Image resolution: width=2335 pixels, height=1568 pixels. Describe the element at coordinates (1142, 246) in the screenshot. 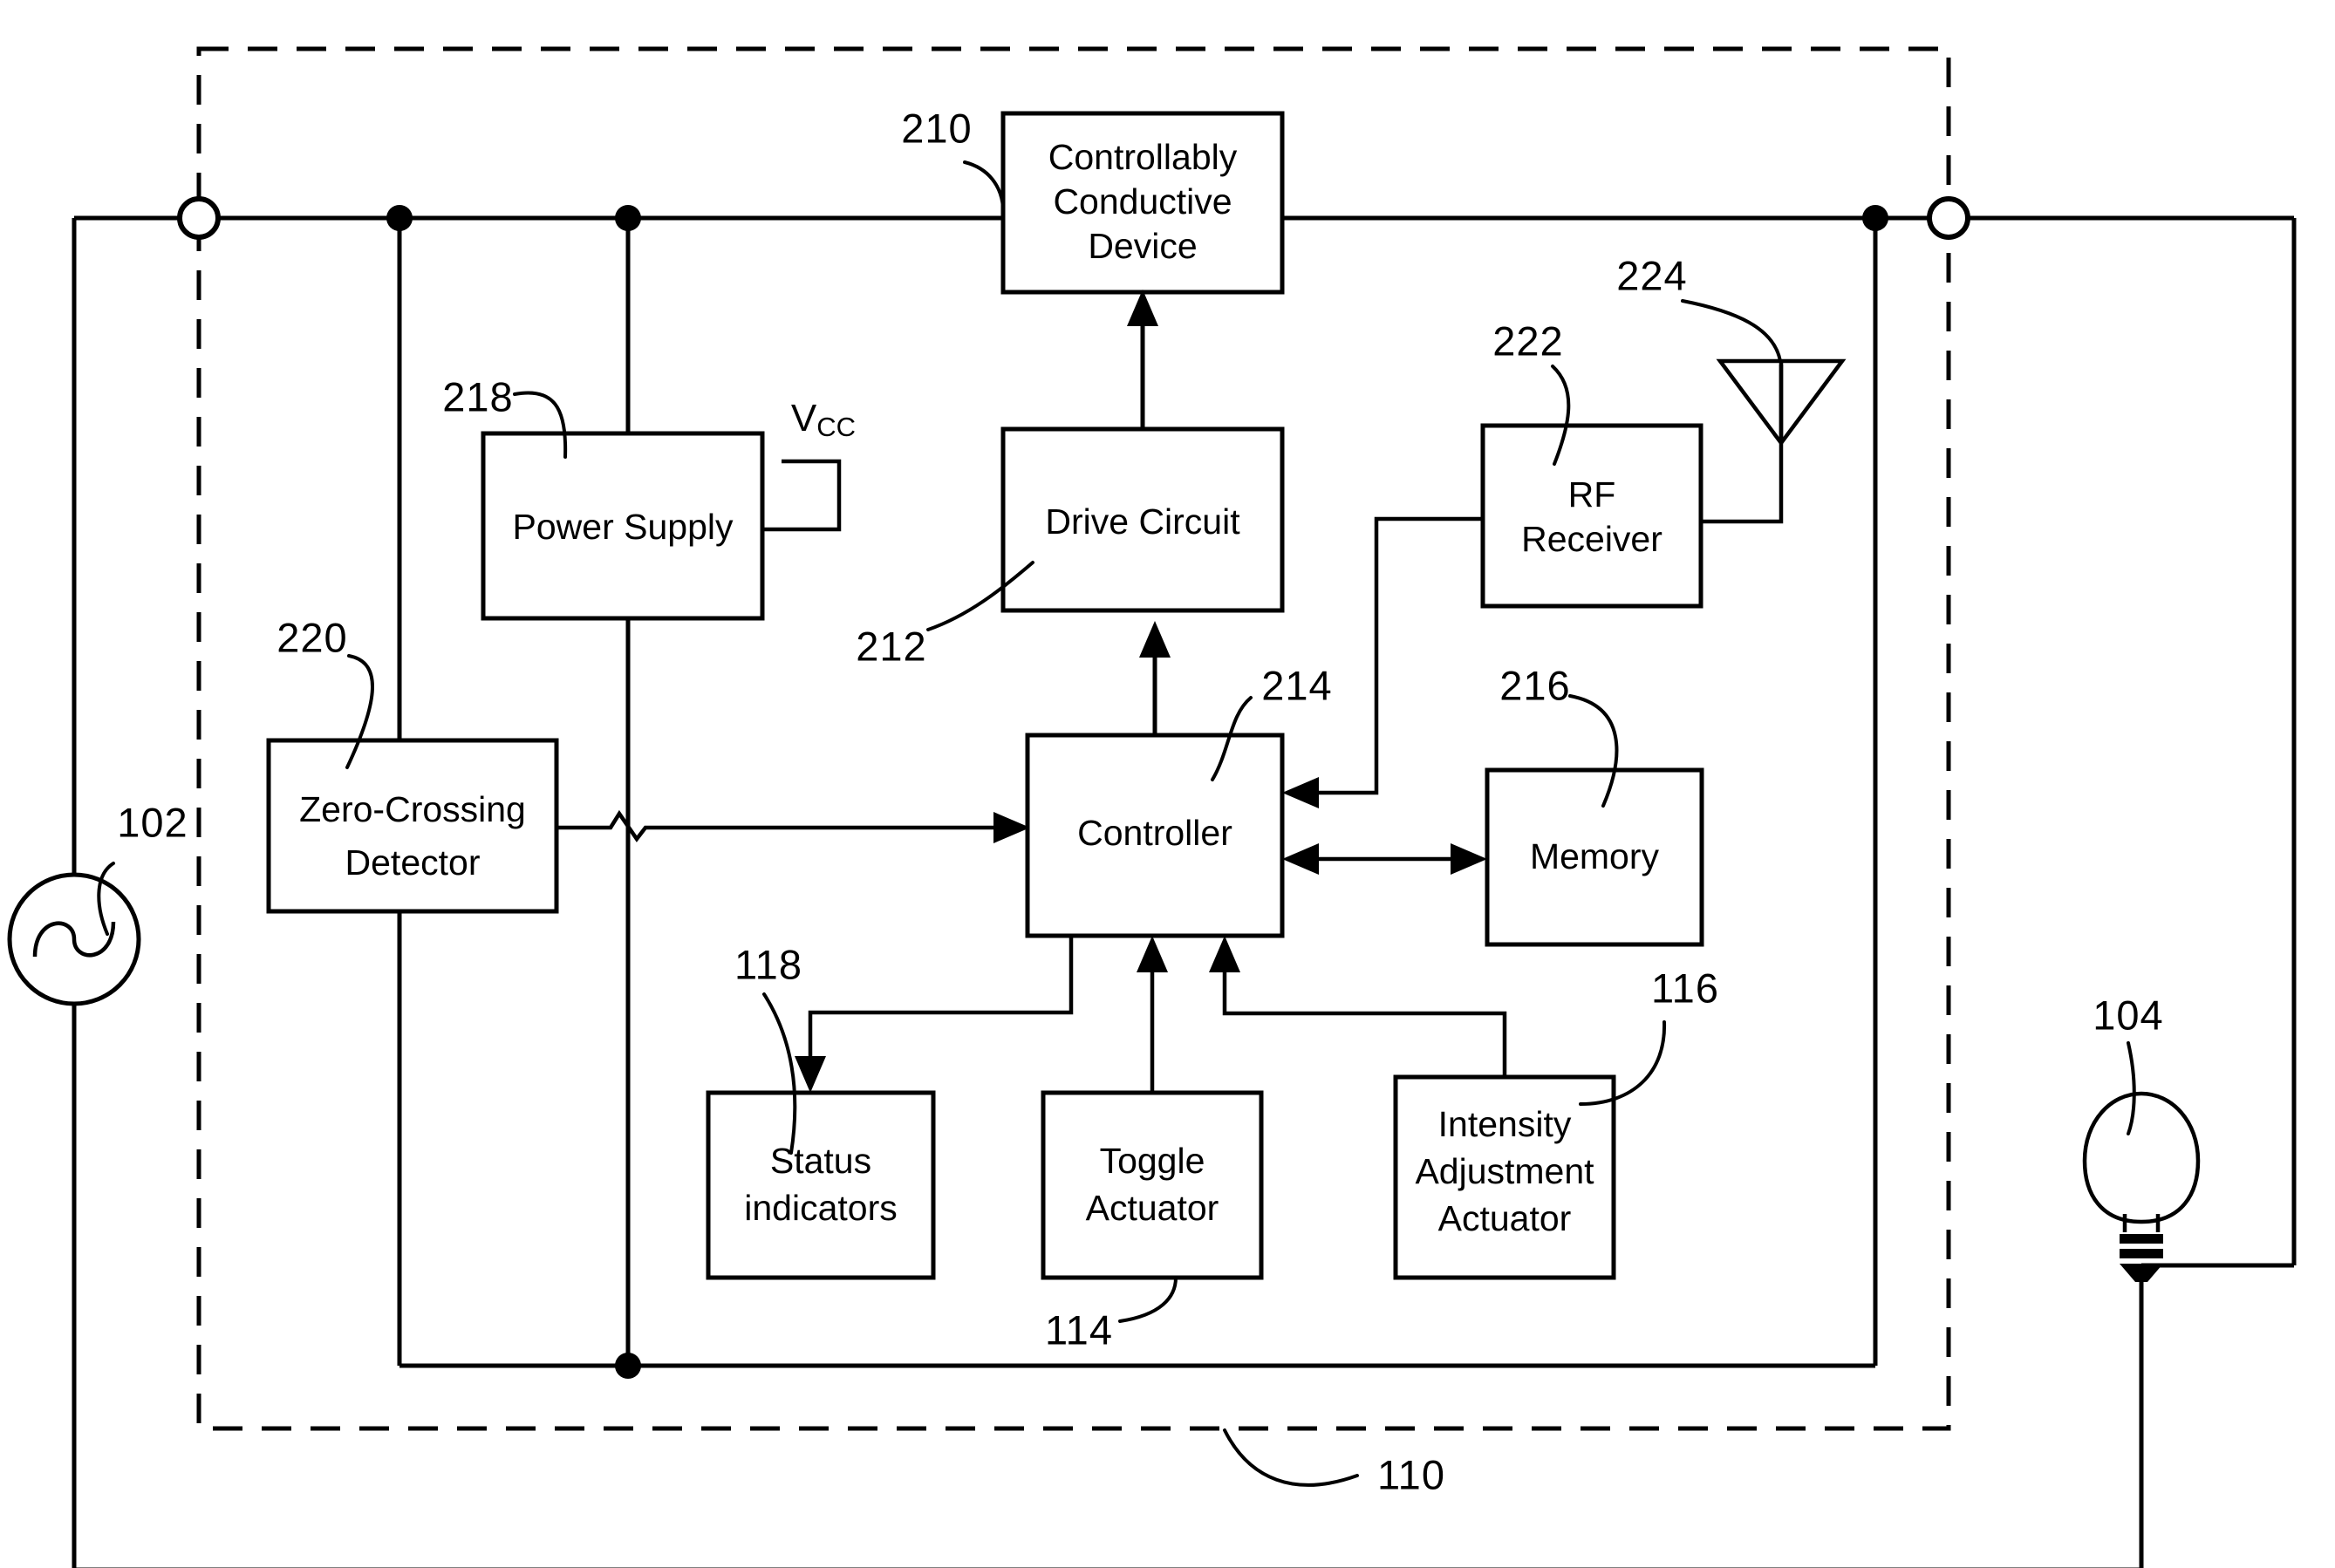

I see `ccd-label-line3: Device` at that location.